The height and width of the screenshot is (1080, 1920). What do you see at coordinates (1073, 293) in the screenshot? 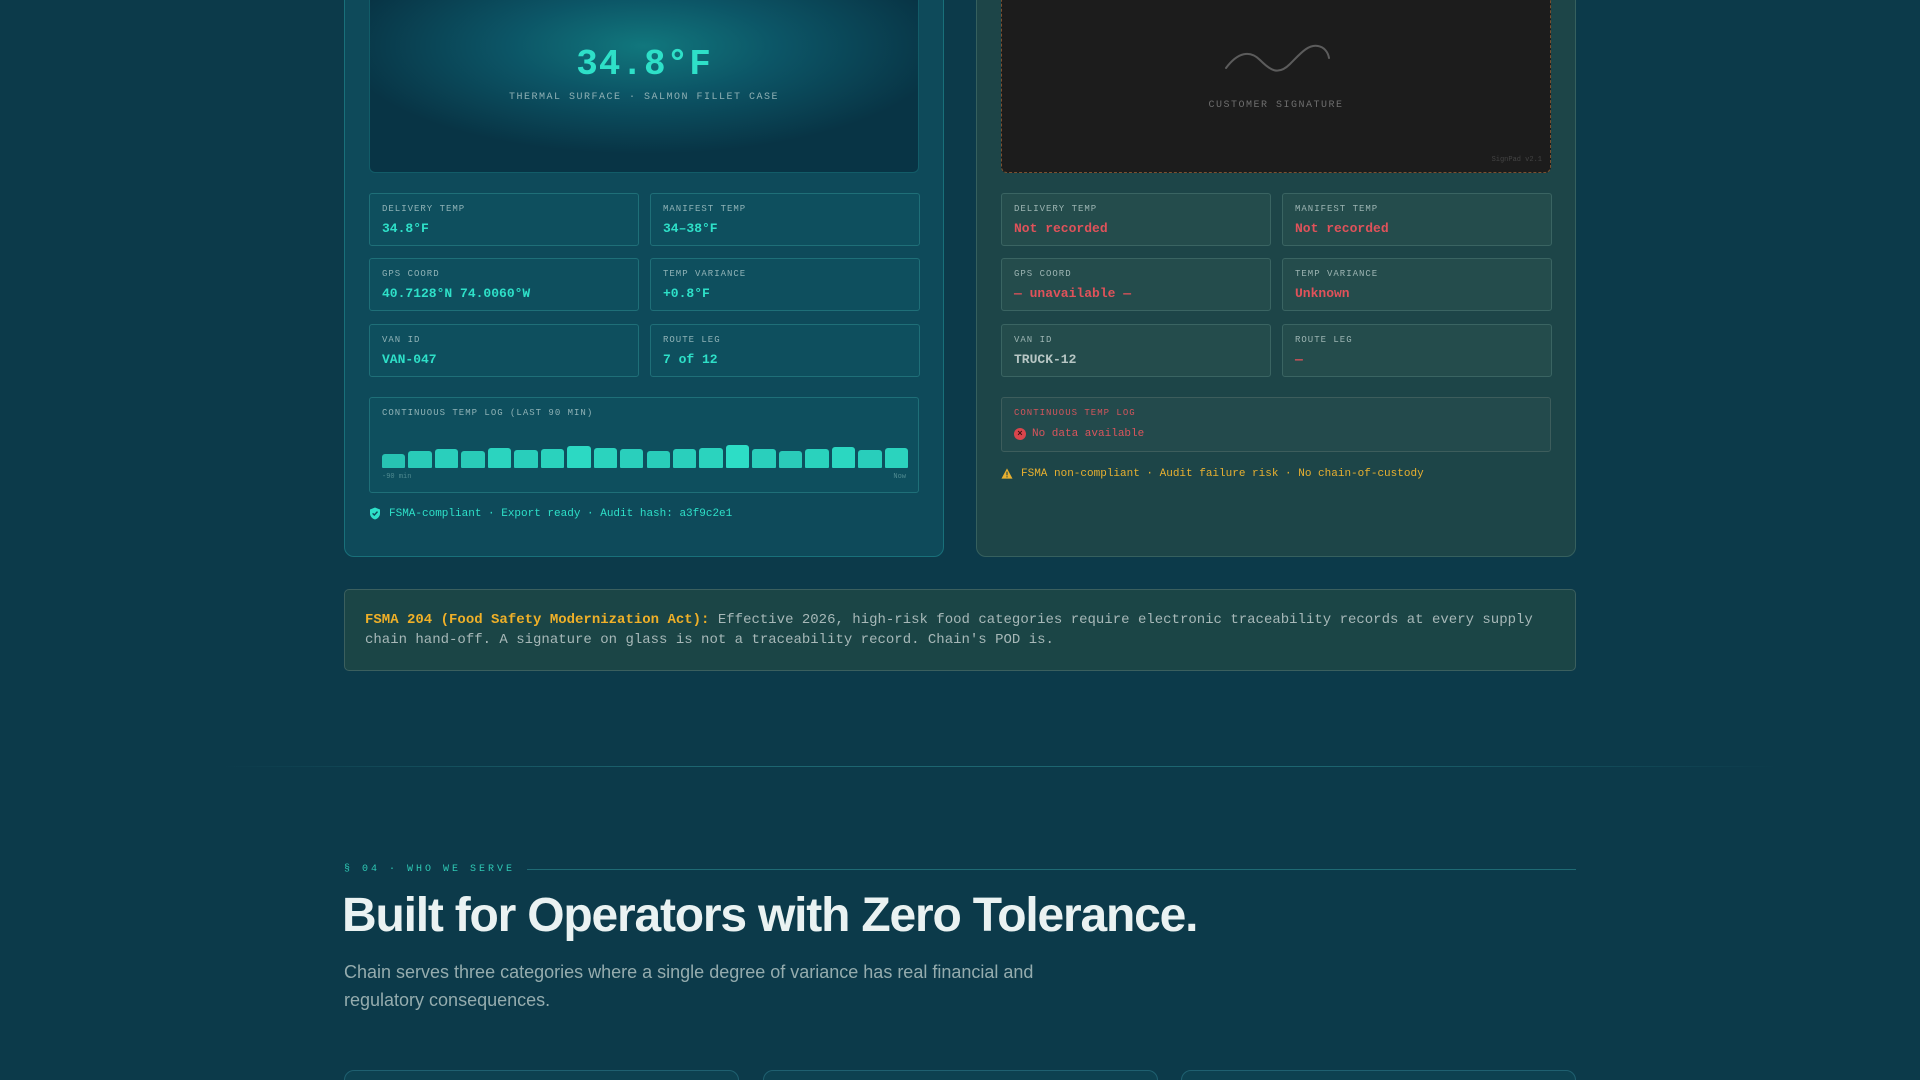
I see `metric-value: — unavailable —` at bounding box center [1073, 293].